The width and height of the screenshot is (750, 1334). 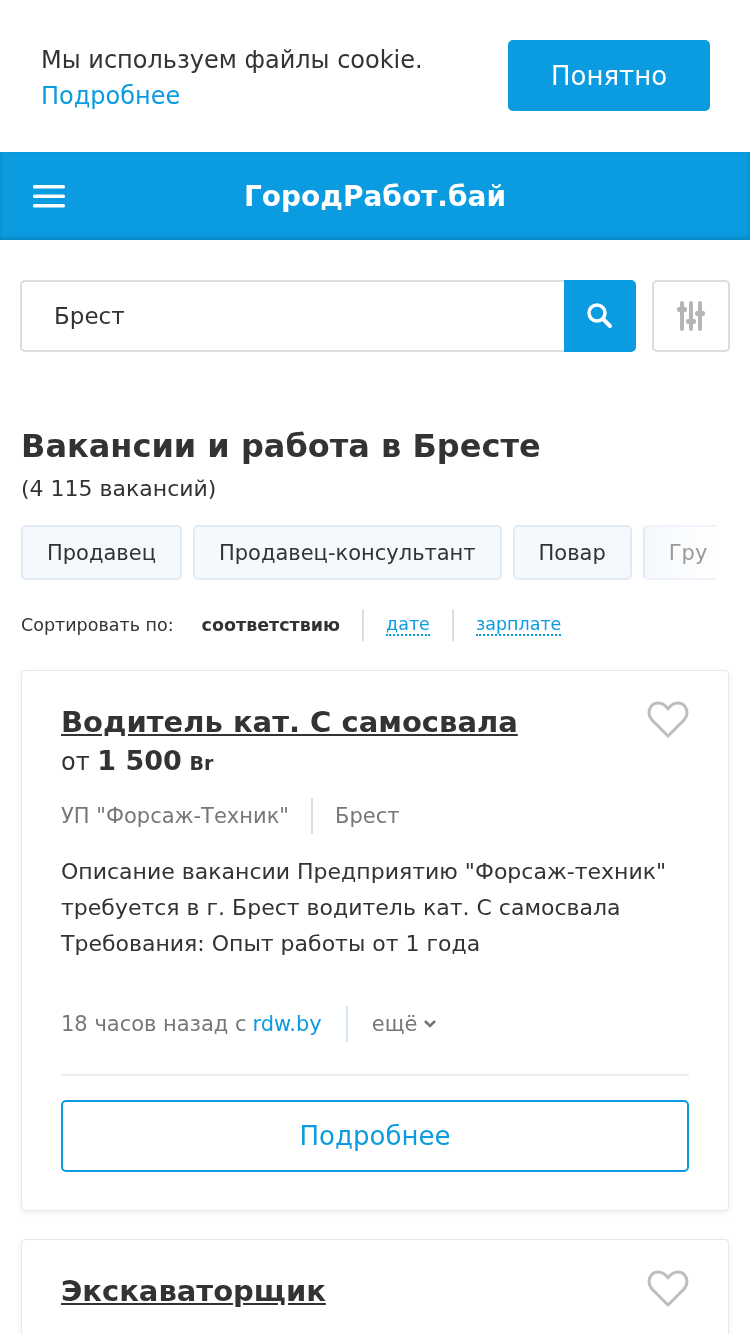 I want to click on search-icon, so click(x=600, y=316).